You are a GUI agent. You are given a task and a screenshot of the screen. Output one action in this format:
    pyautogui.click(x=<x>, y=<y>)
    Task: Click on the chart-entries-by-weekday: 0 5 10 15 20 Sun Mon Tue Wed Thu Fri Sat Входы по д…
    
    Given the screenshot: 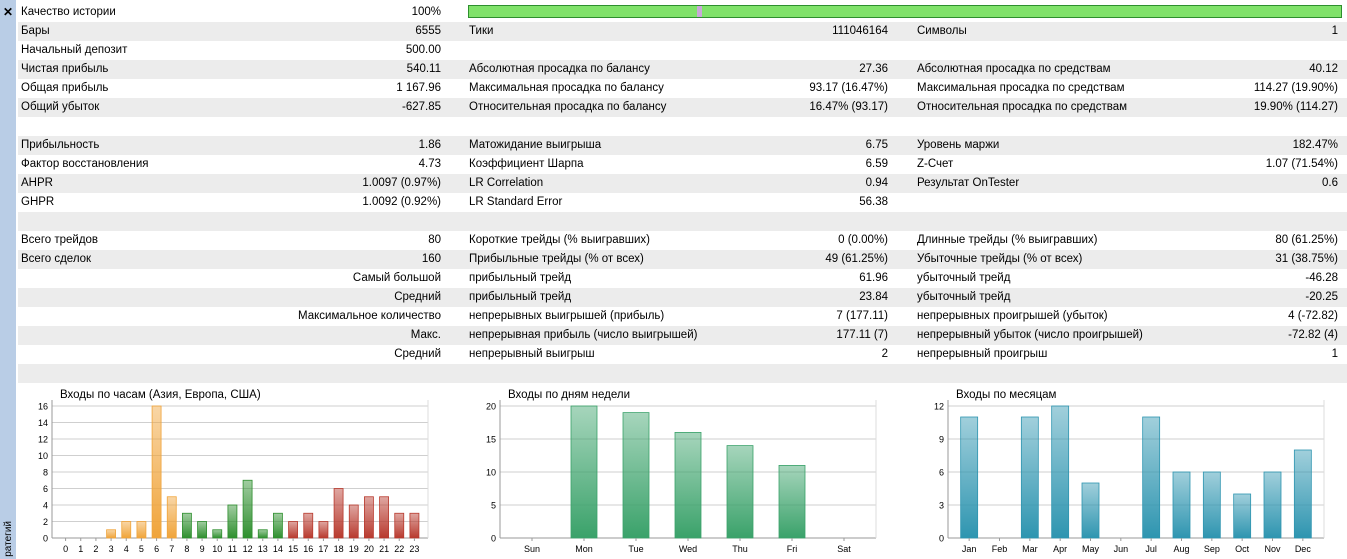 What is the action you would take?
    pyautogui.click(x=676, y=472)
    